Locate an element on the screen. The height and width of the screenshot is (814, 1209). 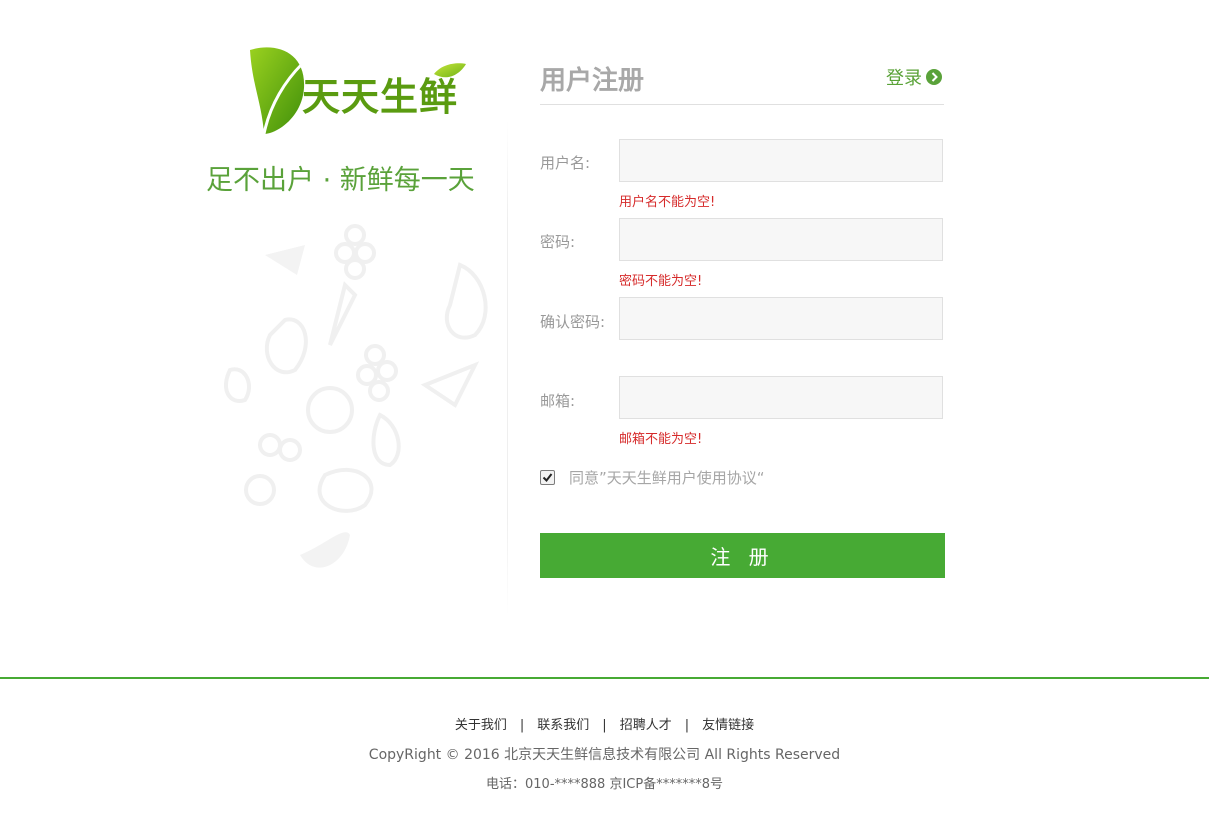
footer-link-about: 关于我们 is located at coordinates (481, 725).